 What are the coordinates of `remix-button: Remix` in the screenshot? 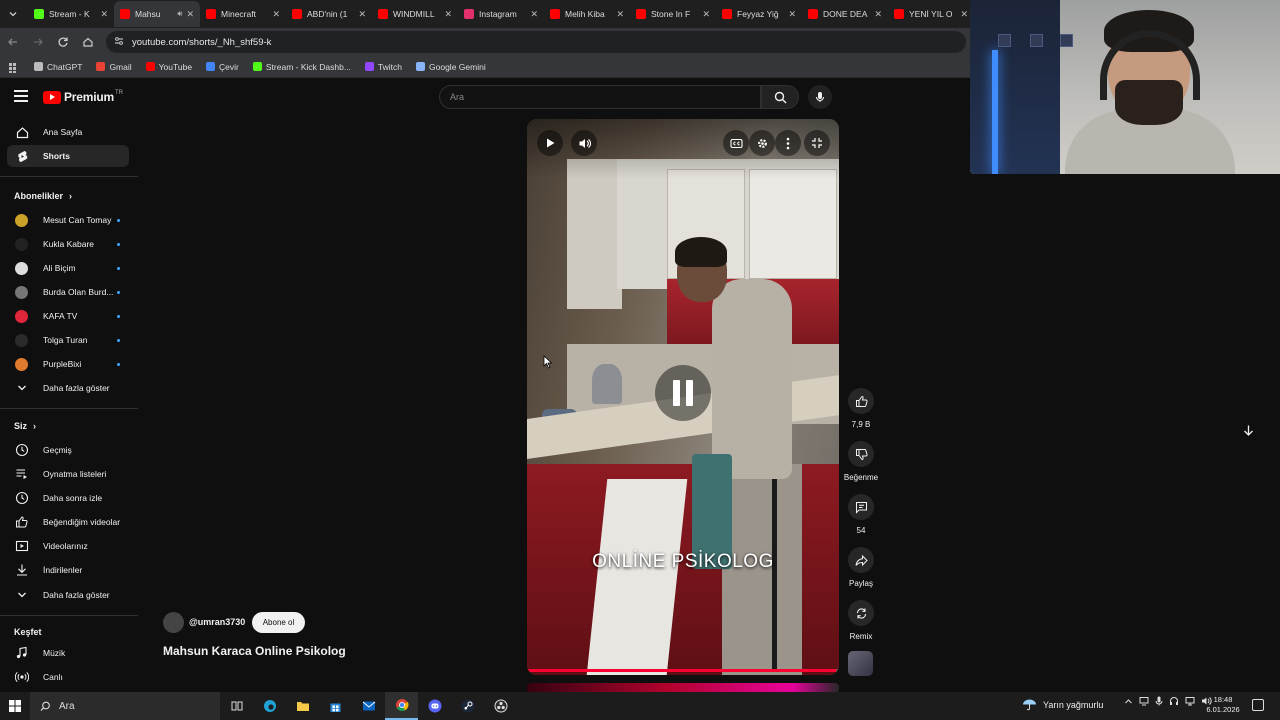 It's located at (861, 620).